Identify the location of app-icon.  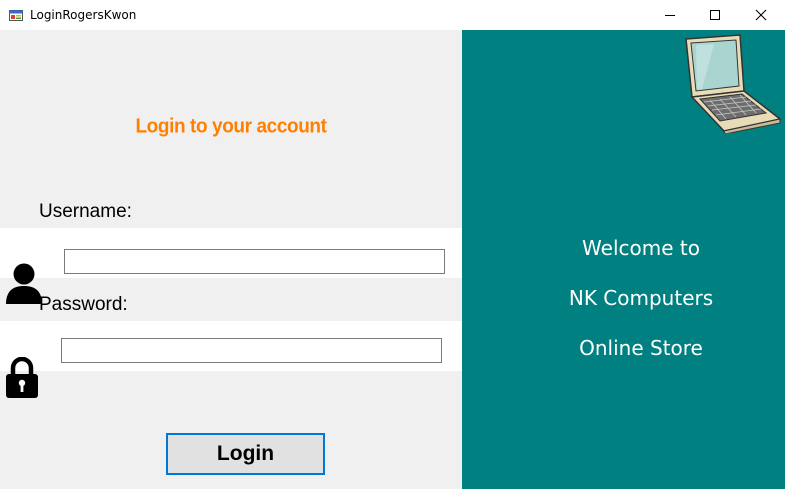
(16, 15).